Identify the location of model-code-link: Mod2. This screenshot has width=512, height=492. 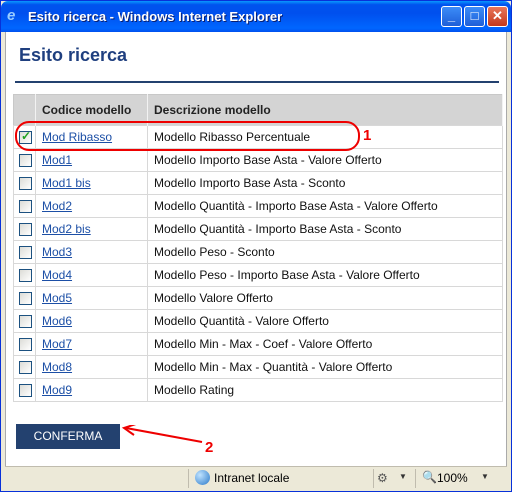
(57, 206).